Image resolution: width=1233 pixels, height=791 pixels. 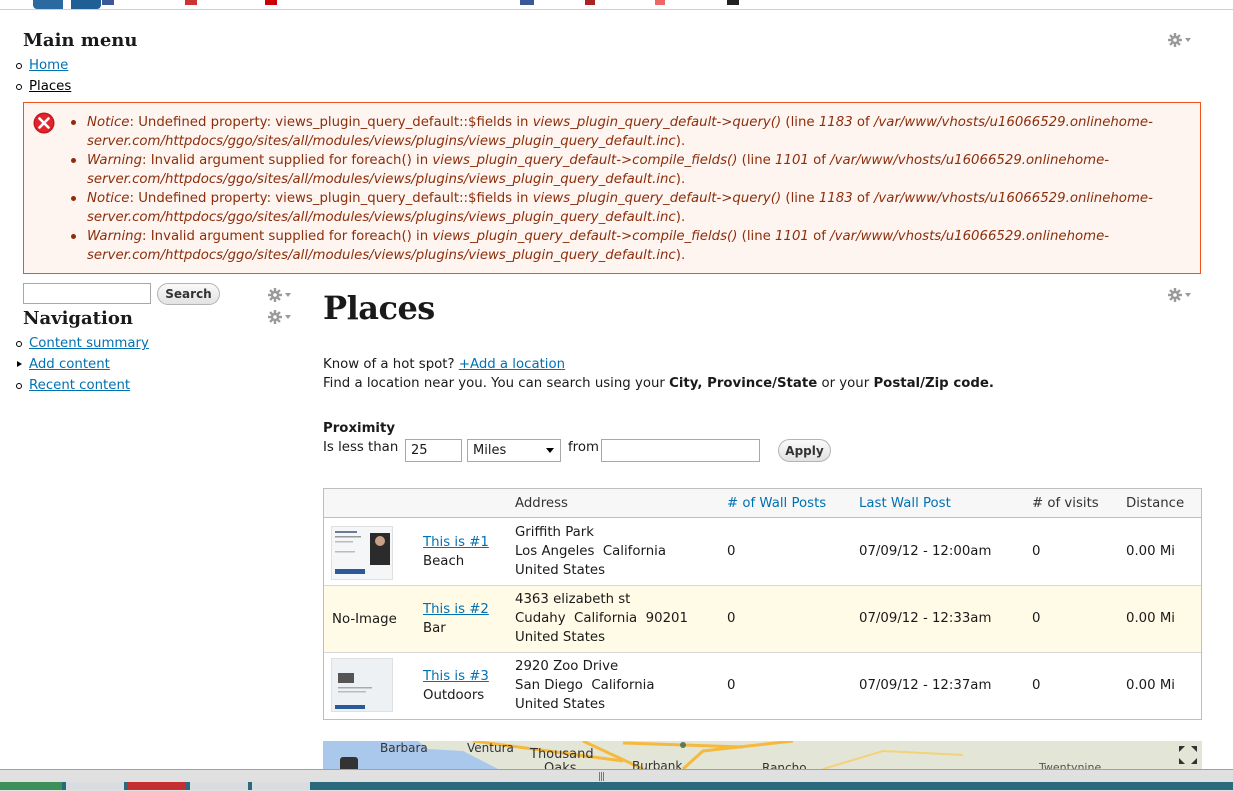 What do you see at coordinates (905, 503) in the screenshot?
I see `header-last-wall-post: Last Wall Post` at bounding box center [905, 503].